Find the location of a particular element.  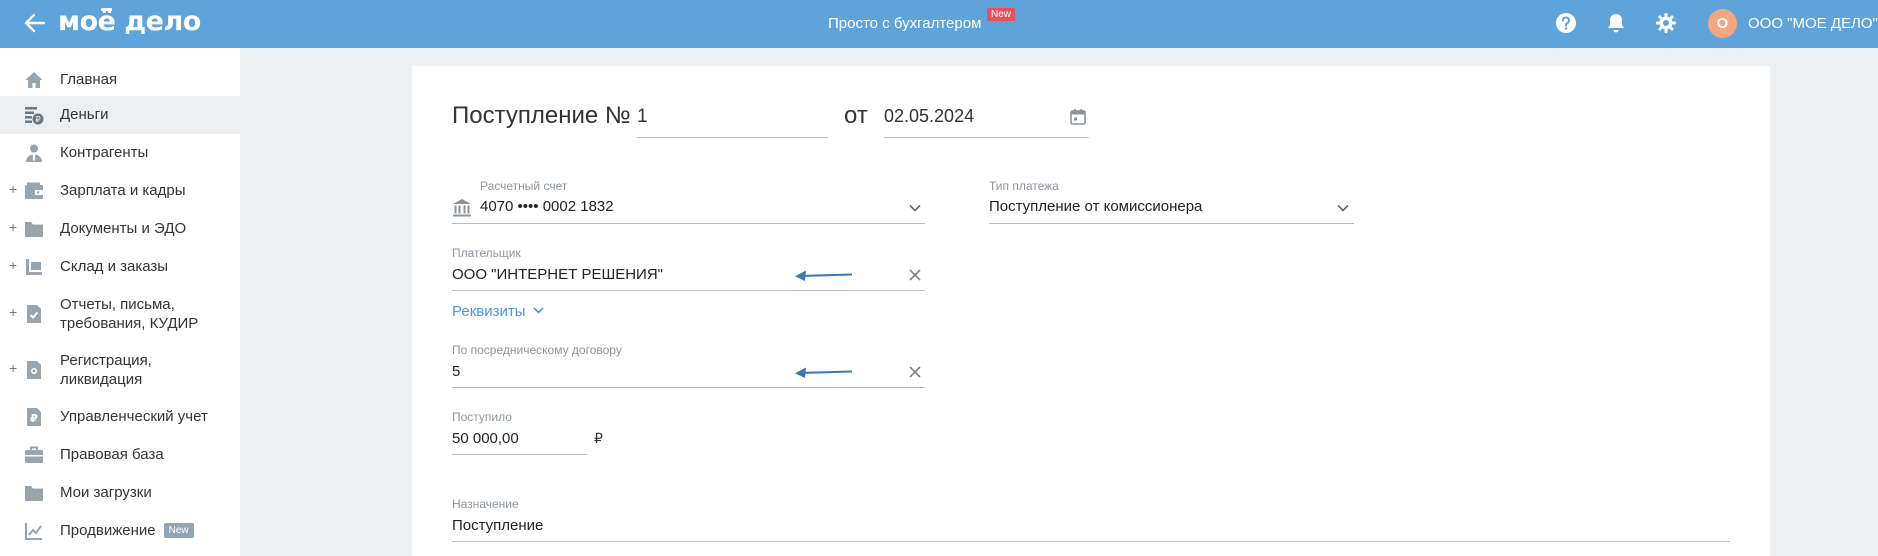

currency-sign: ₽ is located at coordinates (598, 438).